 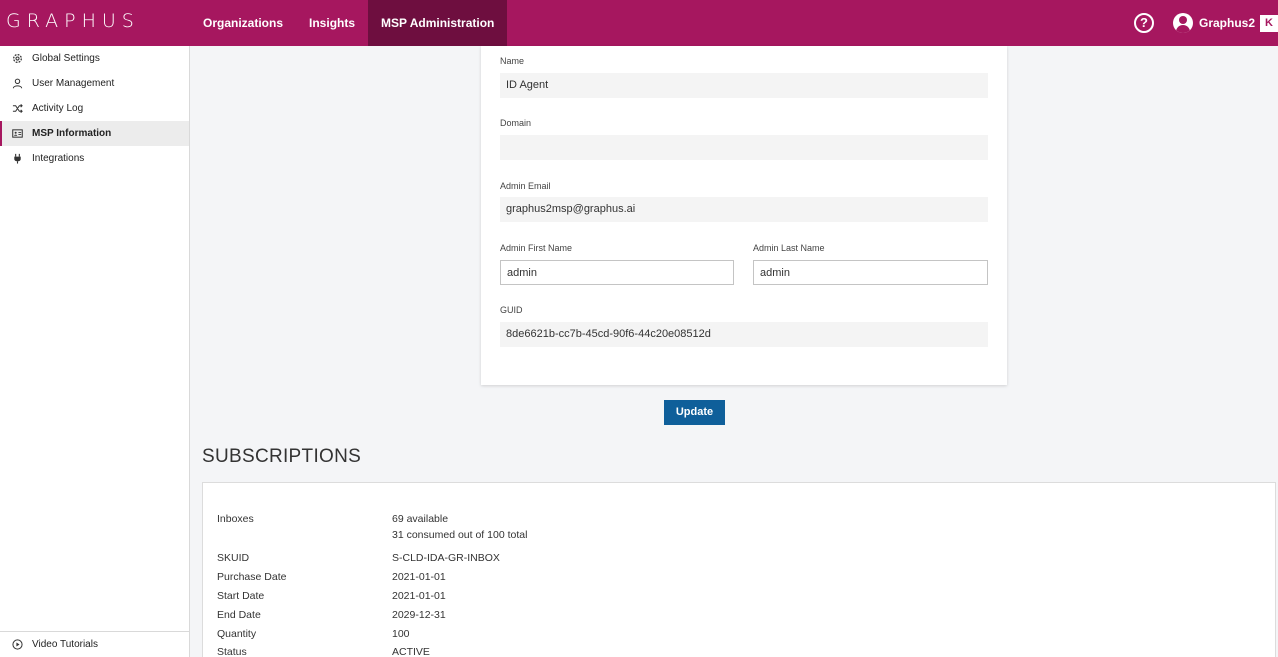 I want to click on inboxes-label: Inboxes, so click(x=235, y=519).